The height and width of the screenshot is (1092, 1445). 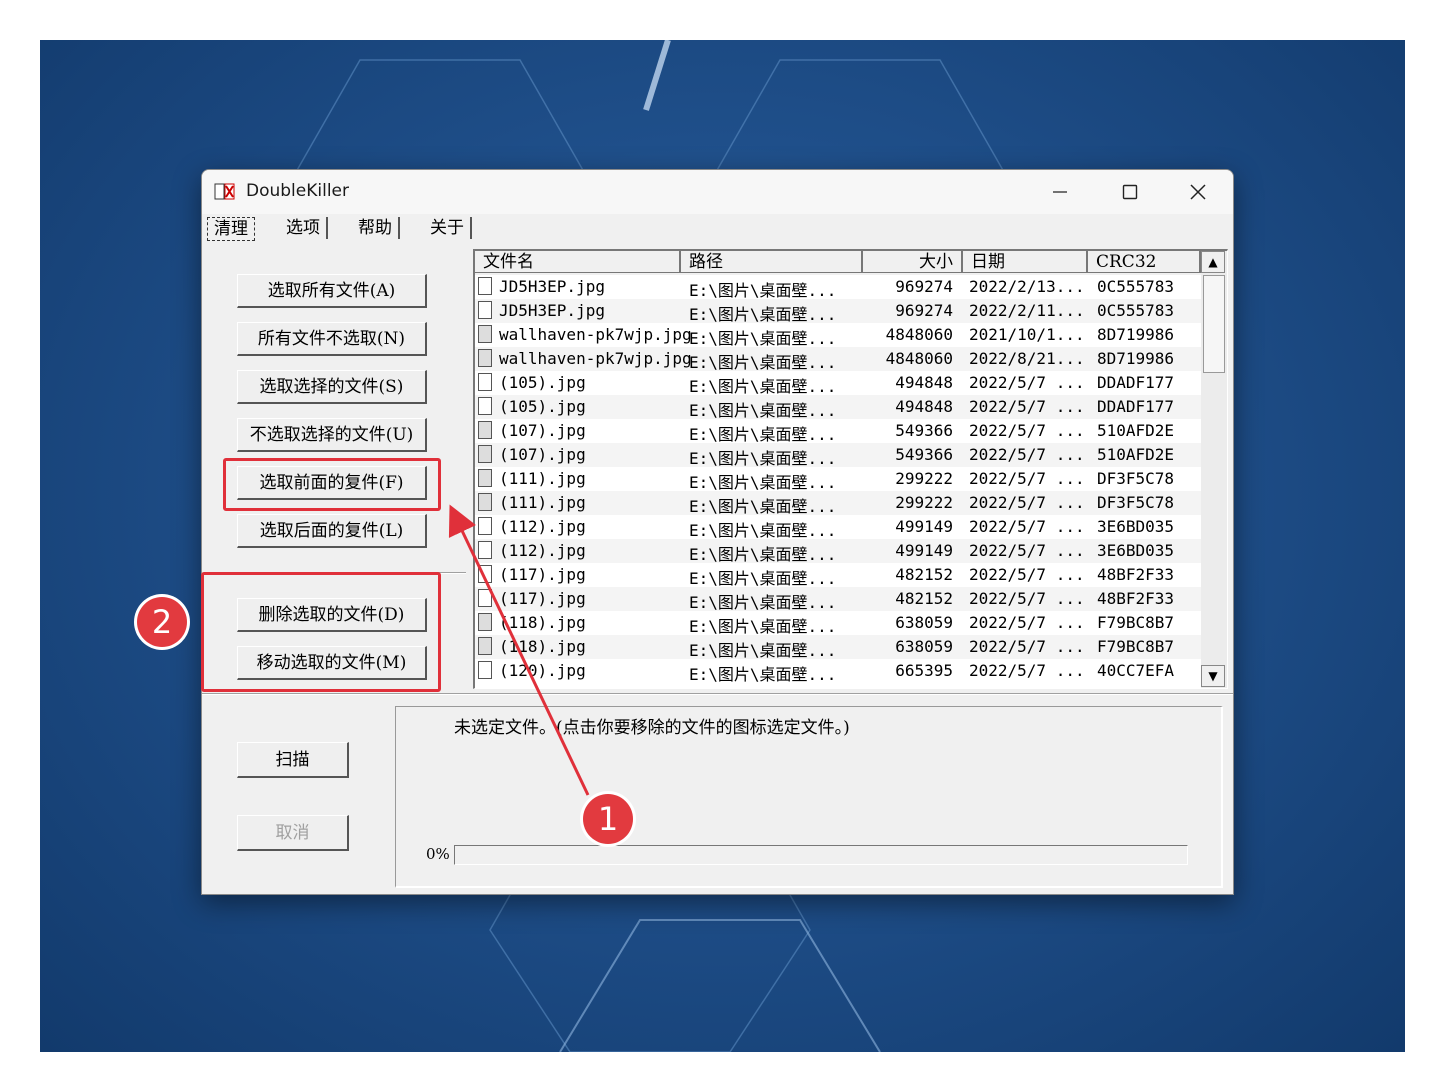 I want to click on deselect-all-button: 所有文件不选取(N), so click(x=332, y=339).